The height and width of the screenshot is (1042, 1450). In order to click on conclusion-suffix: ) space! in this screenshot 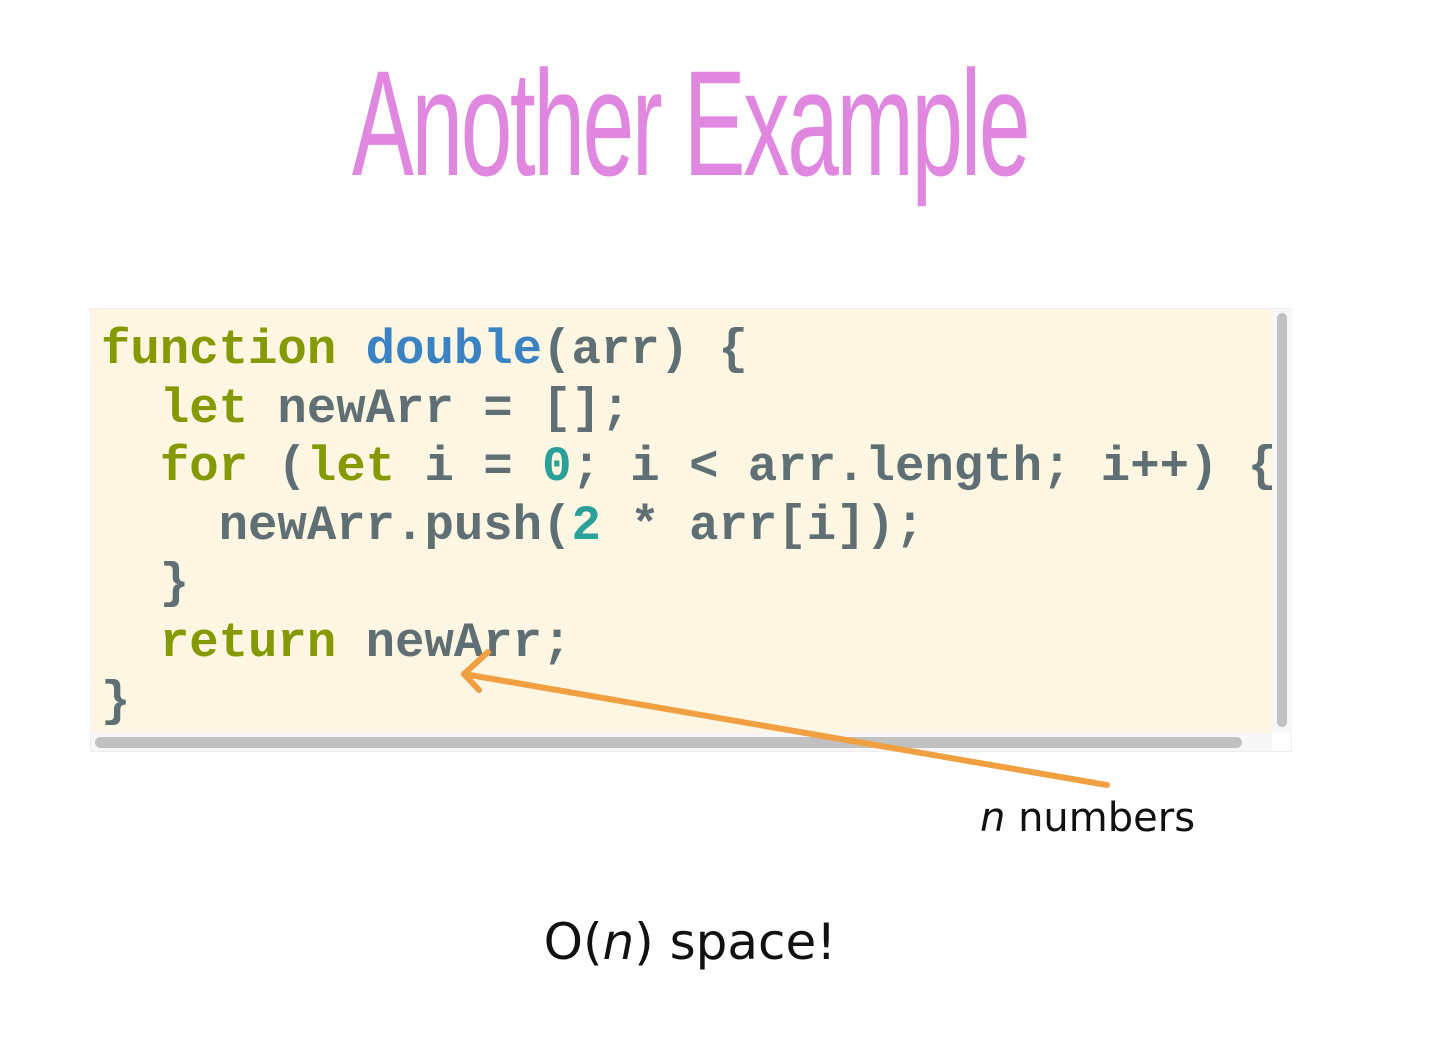, I will do `click(735, 942)`.